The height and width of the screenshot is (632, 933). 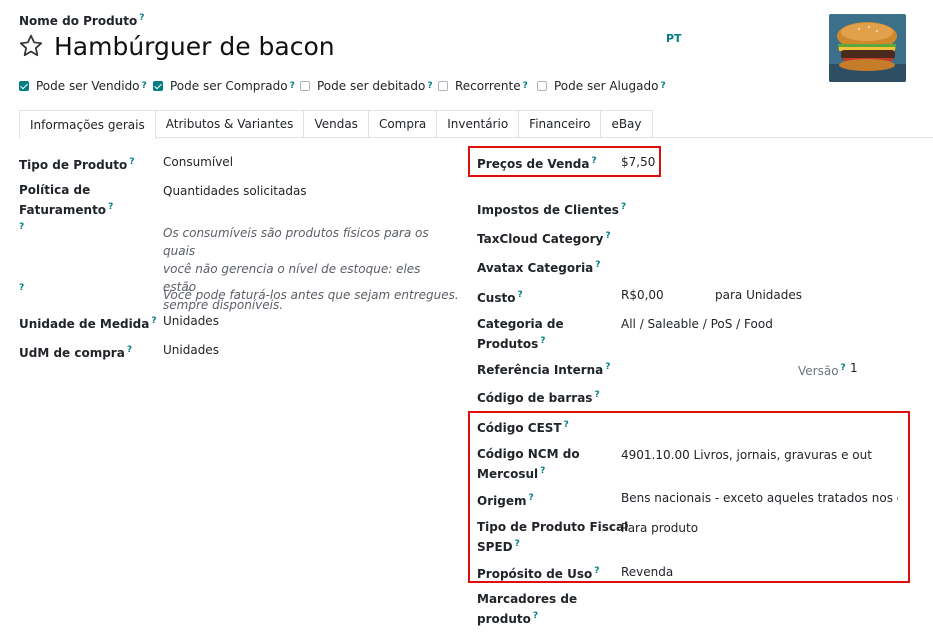 What do you see at coordinates (66, 200) in the screenshot?
I see `invoicing-policy-label: Política de Faturamento?` at bounding box center [66, 200].